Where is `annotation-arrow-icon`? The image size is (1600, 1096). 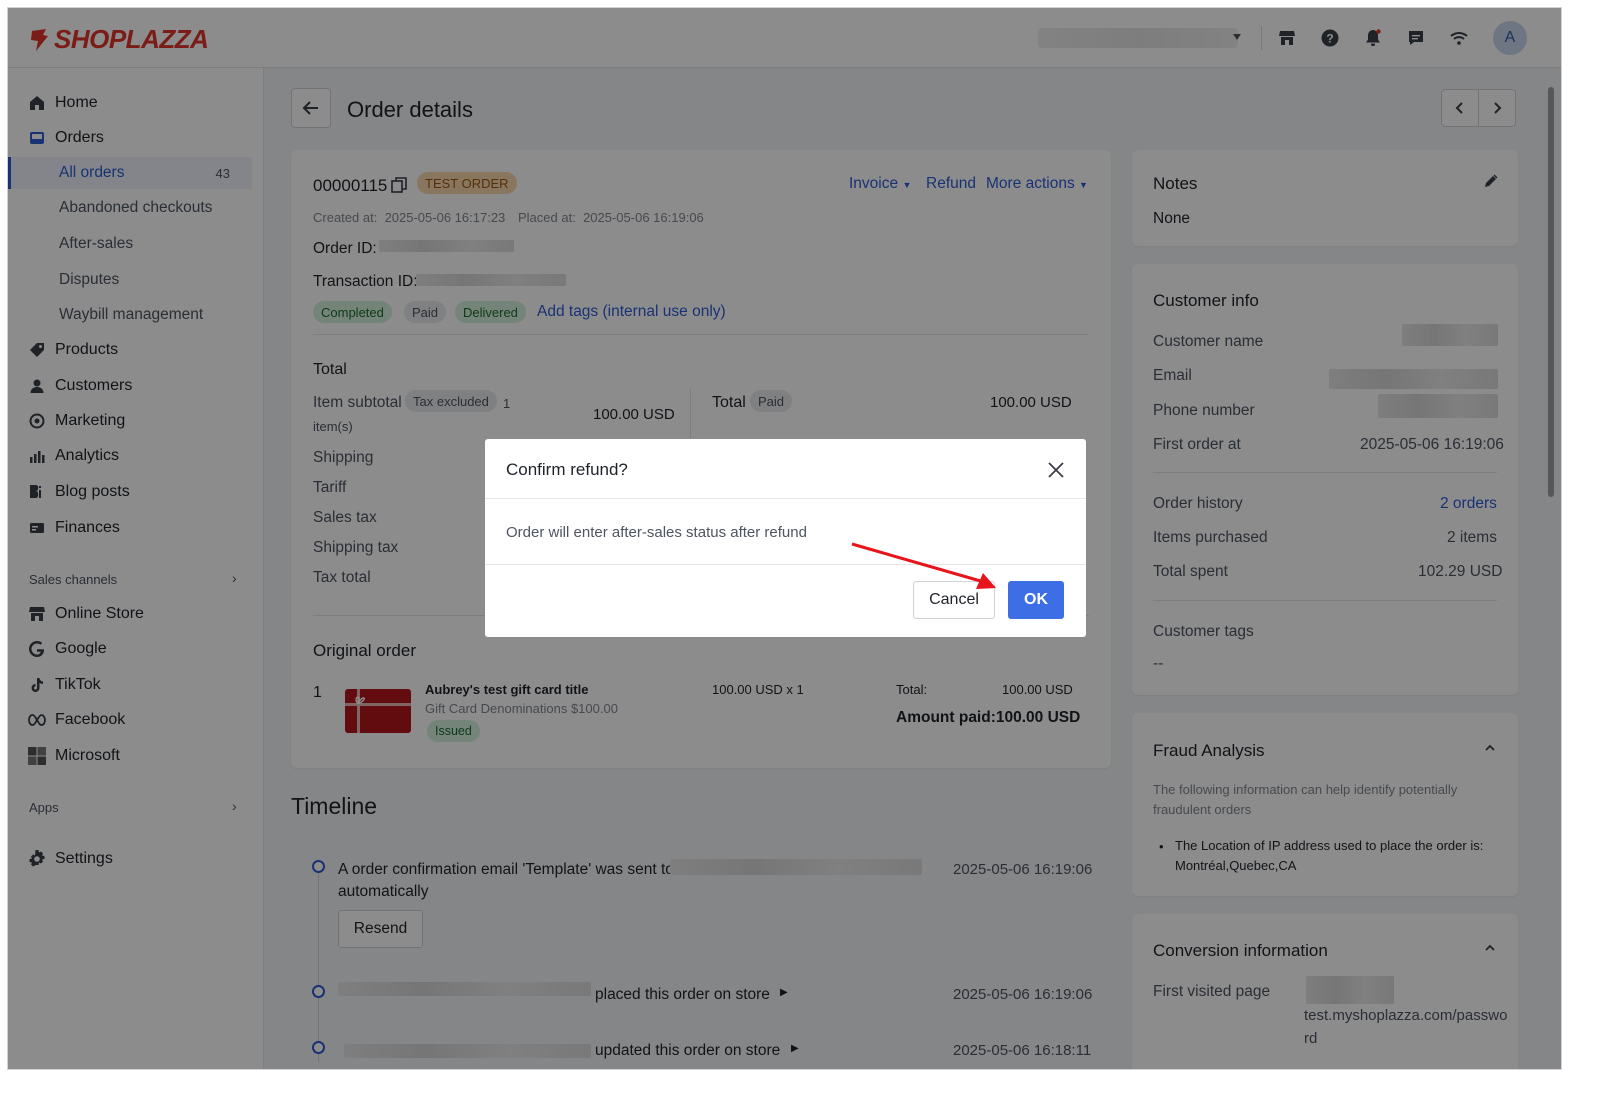 annotation-arrow-icon is located at coordinates (923, 565).